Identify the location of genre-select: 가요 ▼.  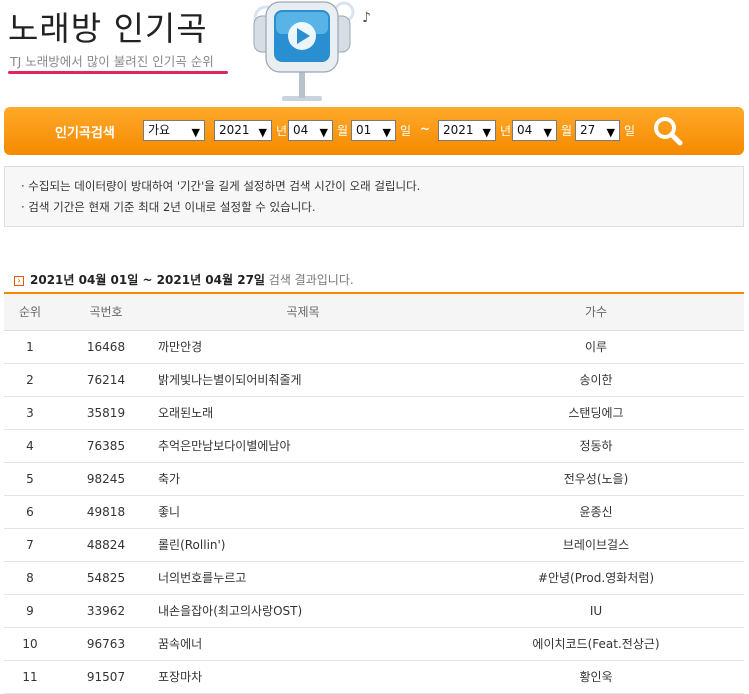
(174, 130).